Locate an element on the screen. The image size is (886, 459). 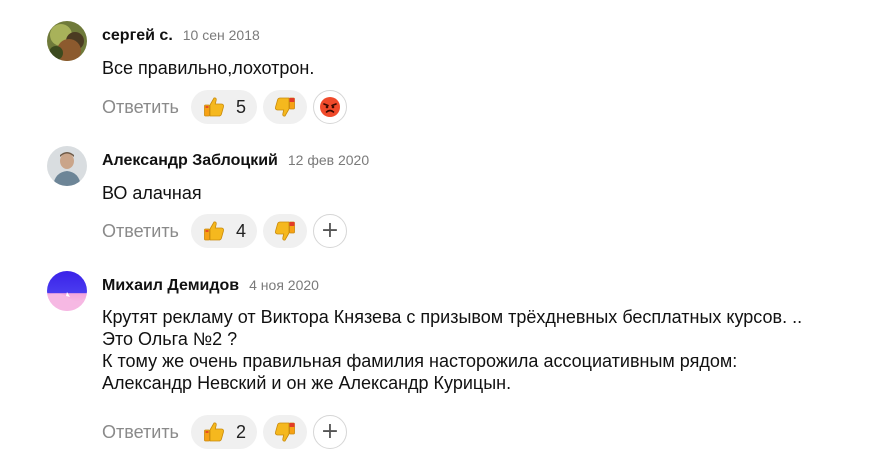
angry-face-icon is located at coordinates (329, 107).